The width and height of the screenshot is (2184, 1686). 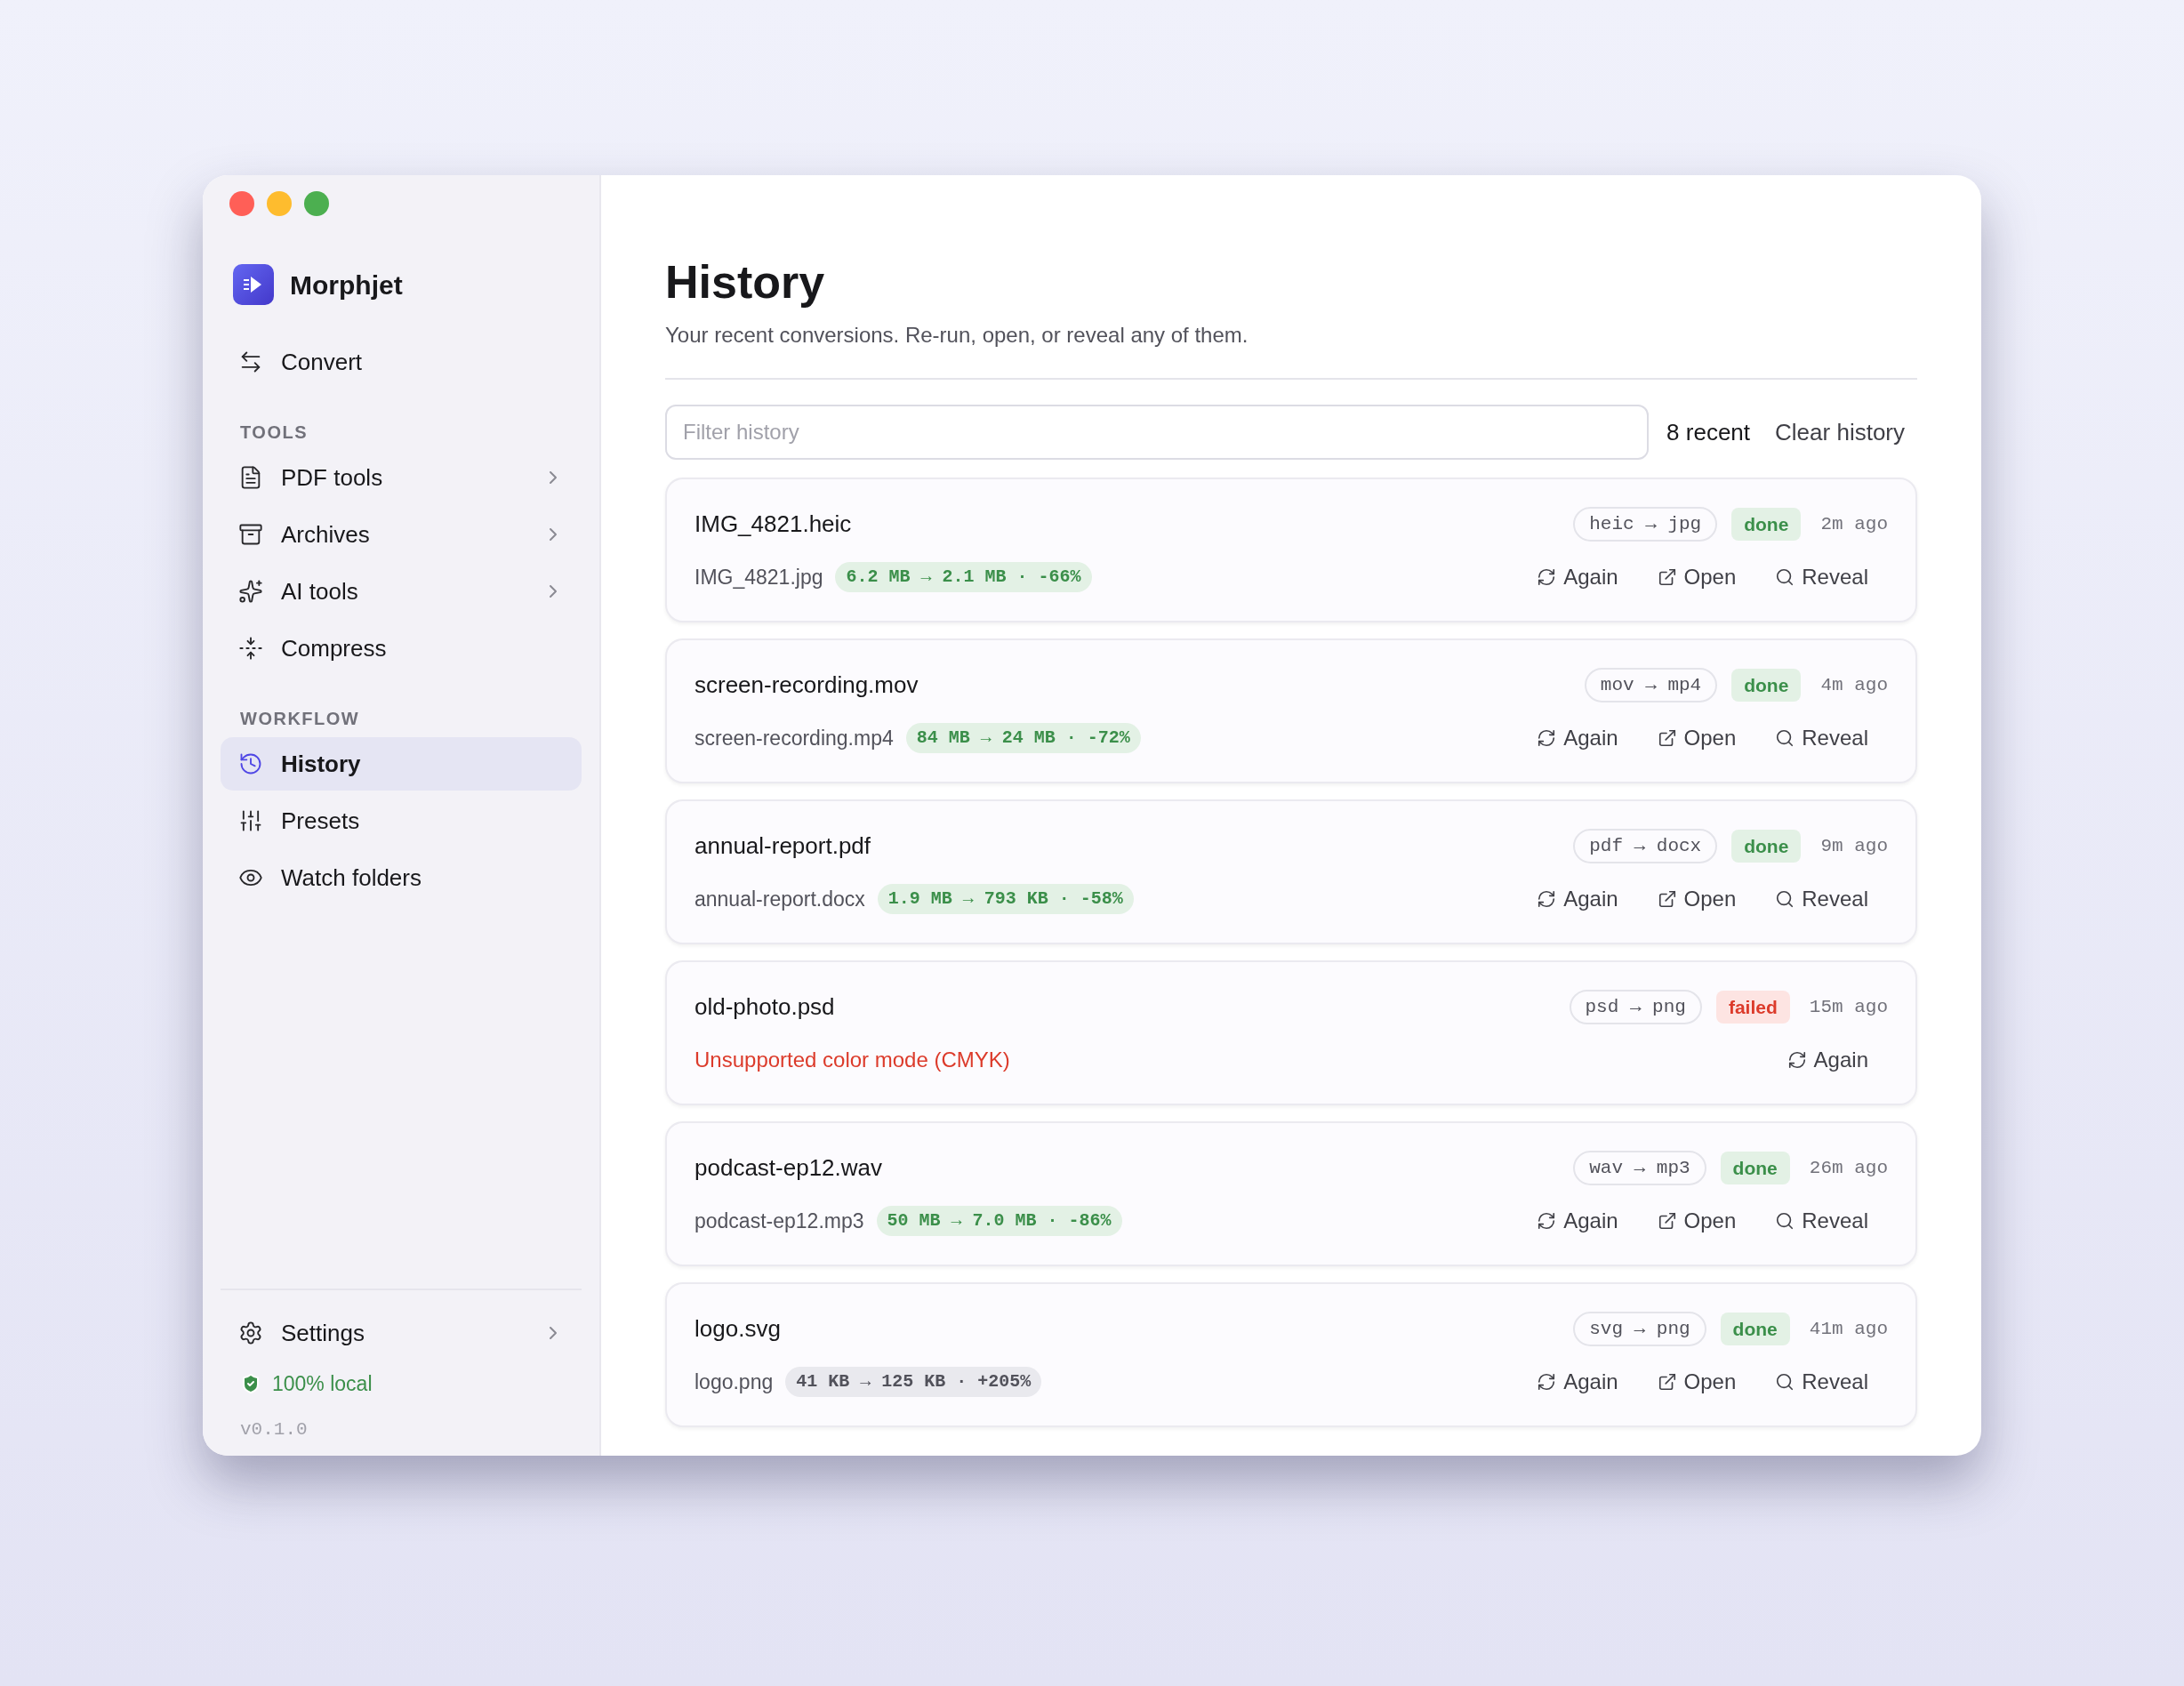 What do you see at coordinates (807, 685) in the screenshot?
I see `file-name: screen-recording.mov` at bounding box center [807, 685].